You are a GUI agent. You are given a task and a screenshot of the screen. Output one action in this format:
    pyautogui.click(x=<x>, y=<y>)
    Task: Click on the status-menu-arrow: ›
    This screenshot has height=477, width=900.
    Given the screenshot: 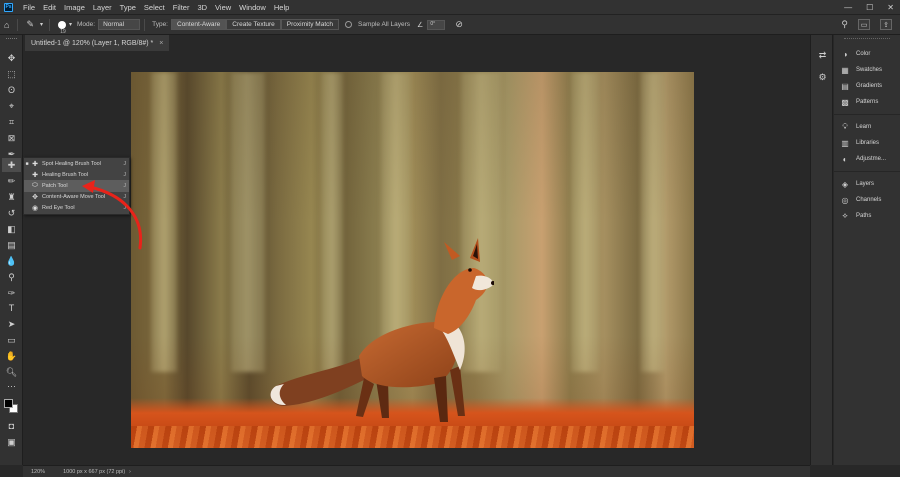 What is the action you would take?
    pyautogui.click(x=130, y=472)
    